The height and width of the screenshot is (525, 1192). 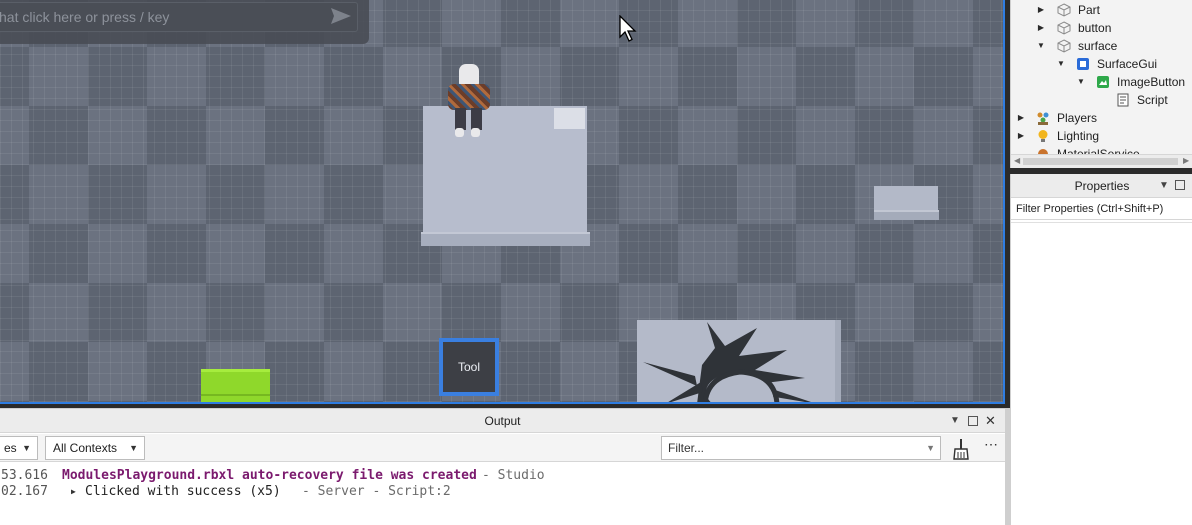 I want to click on explorer-horizontal-scrollbar: ◀ ▶, so click(x=1101, y=161).